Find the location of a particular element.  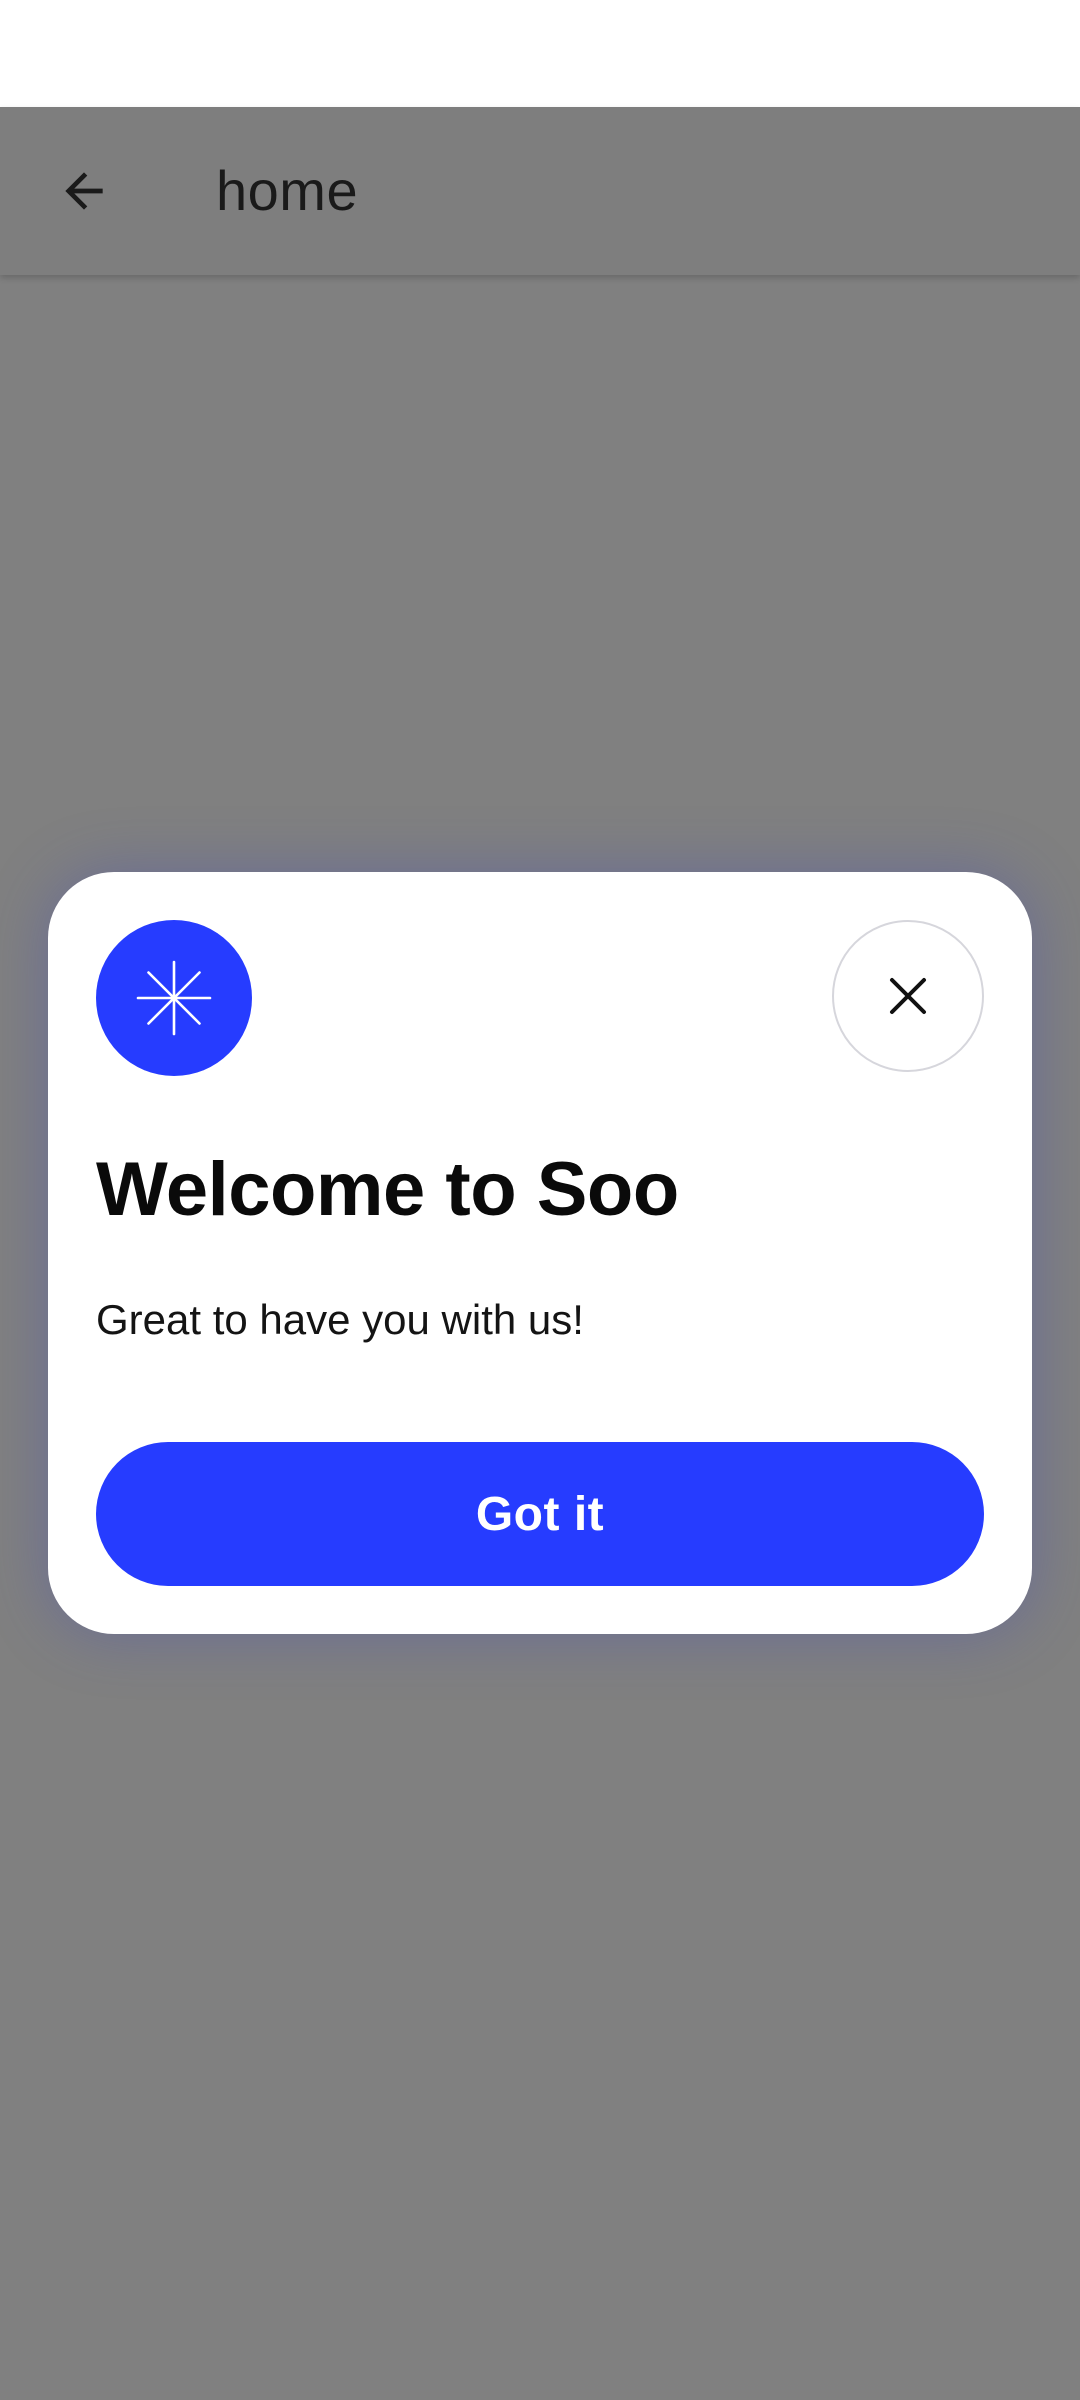

brand-badge is located at coordinates (174, 998).